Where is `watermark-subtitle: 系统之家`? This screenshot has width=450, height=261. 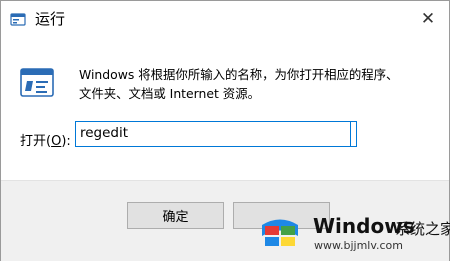
watermark-subtitle: 系统之家 is located at coordinates (422, 229).